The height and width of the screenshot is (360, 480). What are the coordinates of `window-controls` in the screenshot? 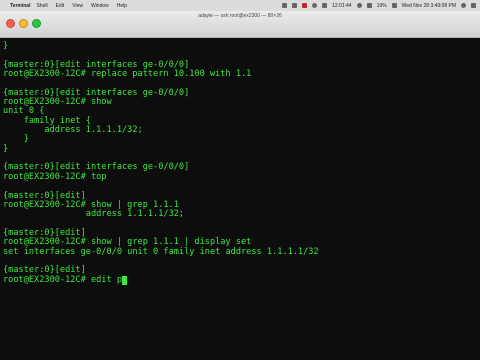 It's located at (23, 23).